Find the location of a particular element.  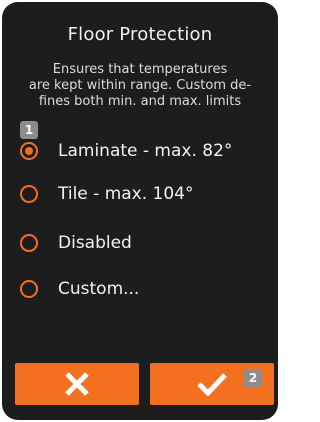

description-line: are kept within range. Custom de- is located at coordinates (140, 85).